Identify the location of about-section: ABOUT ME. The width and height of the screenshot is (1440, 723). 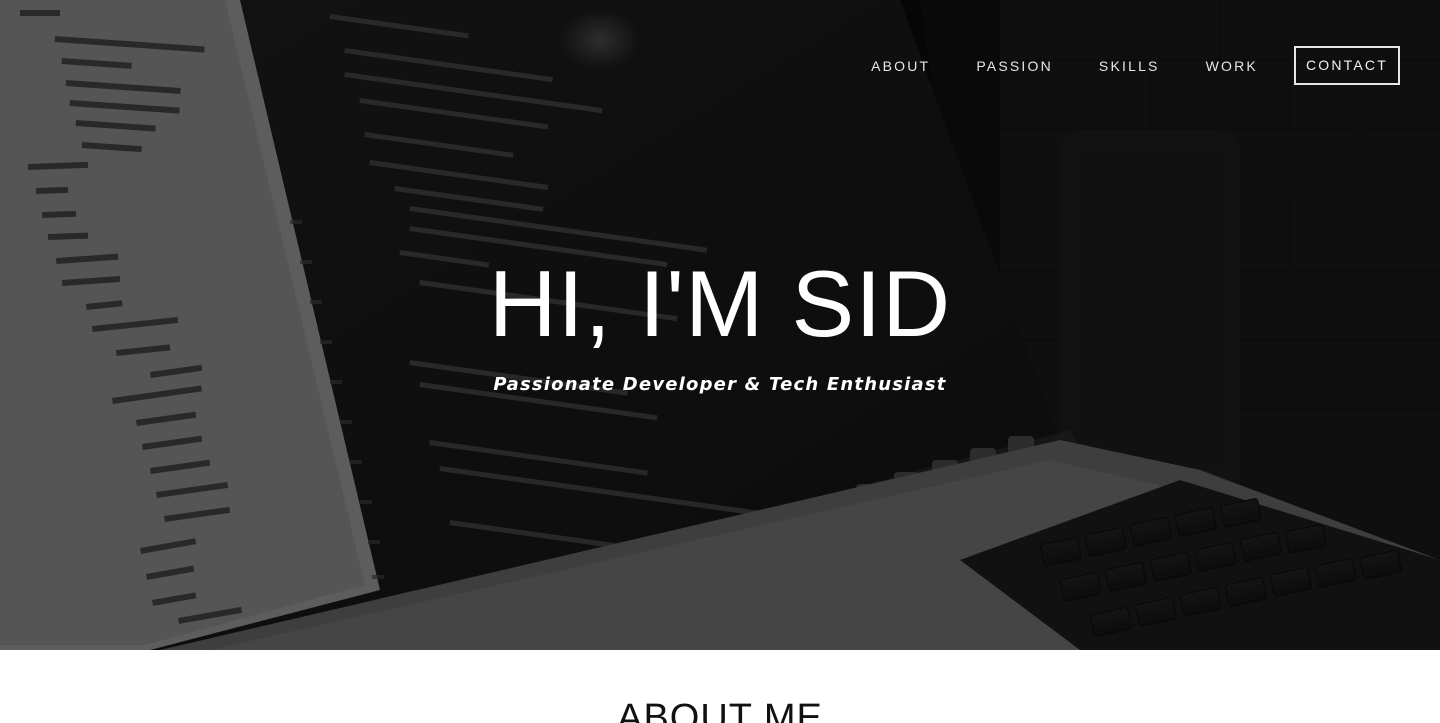
(720, 686).